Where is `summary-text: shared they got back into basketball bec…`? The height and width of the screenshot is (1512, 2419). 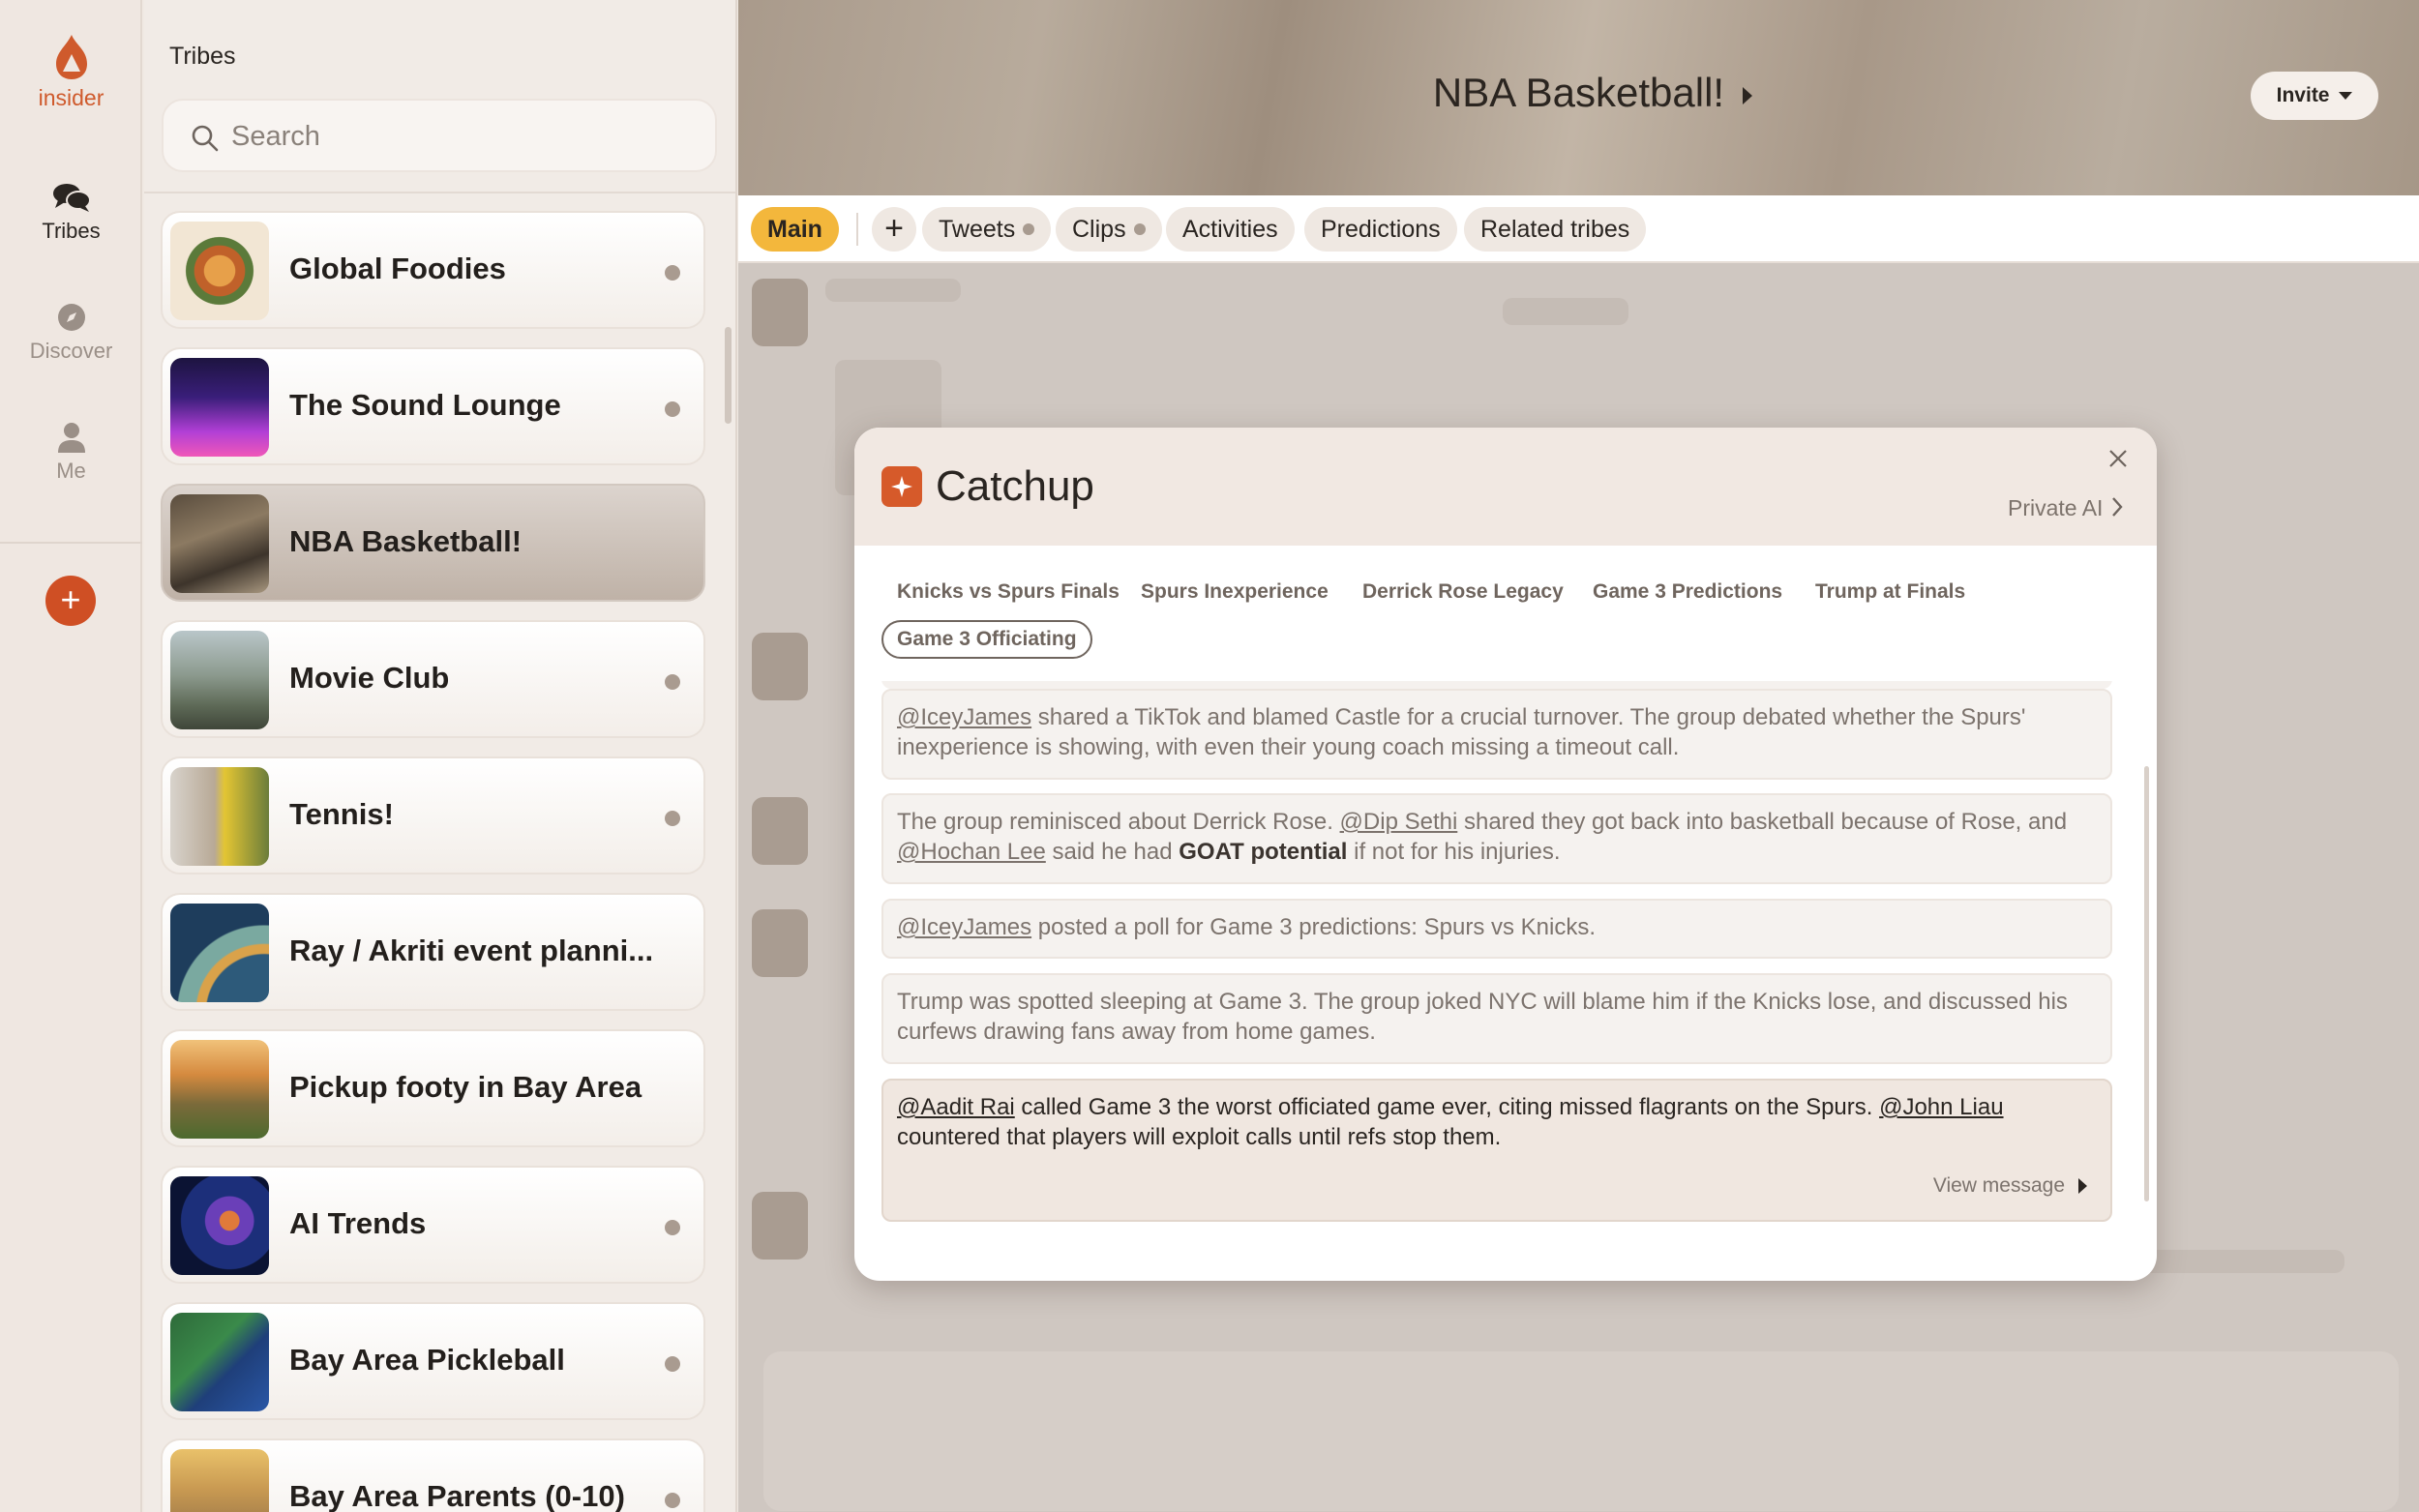
summary-text: shared they got back into basketball bec… is located at coordinates (1762, 822).